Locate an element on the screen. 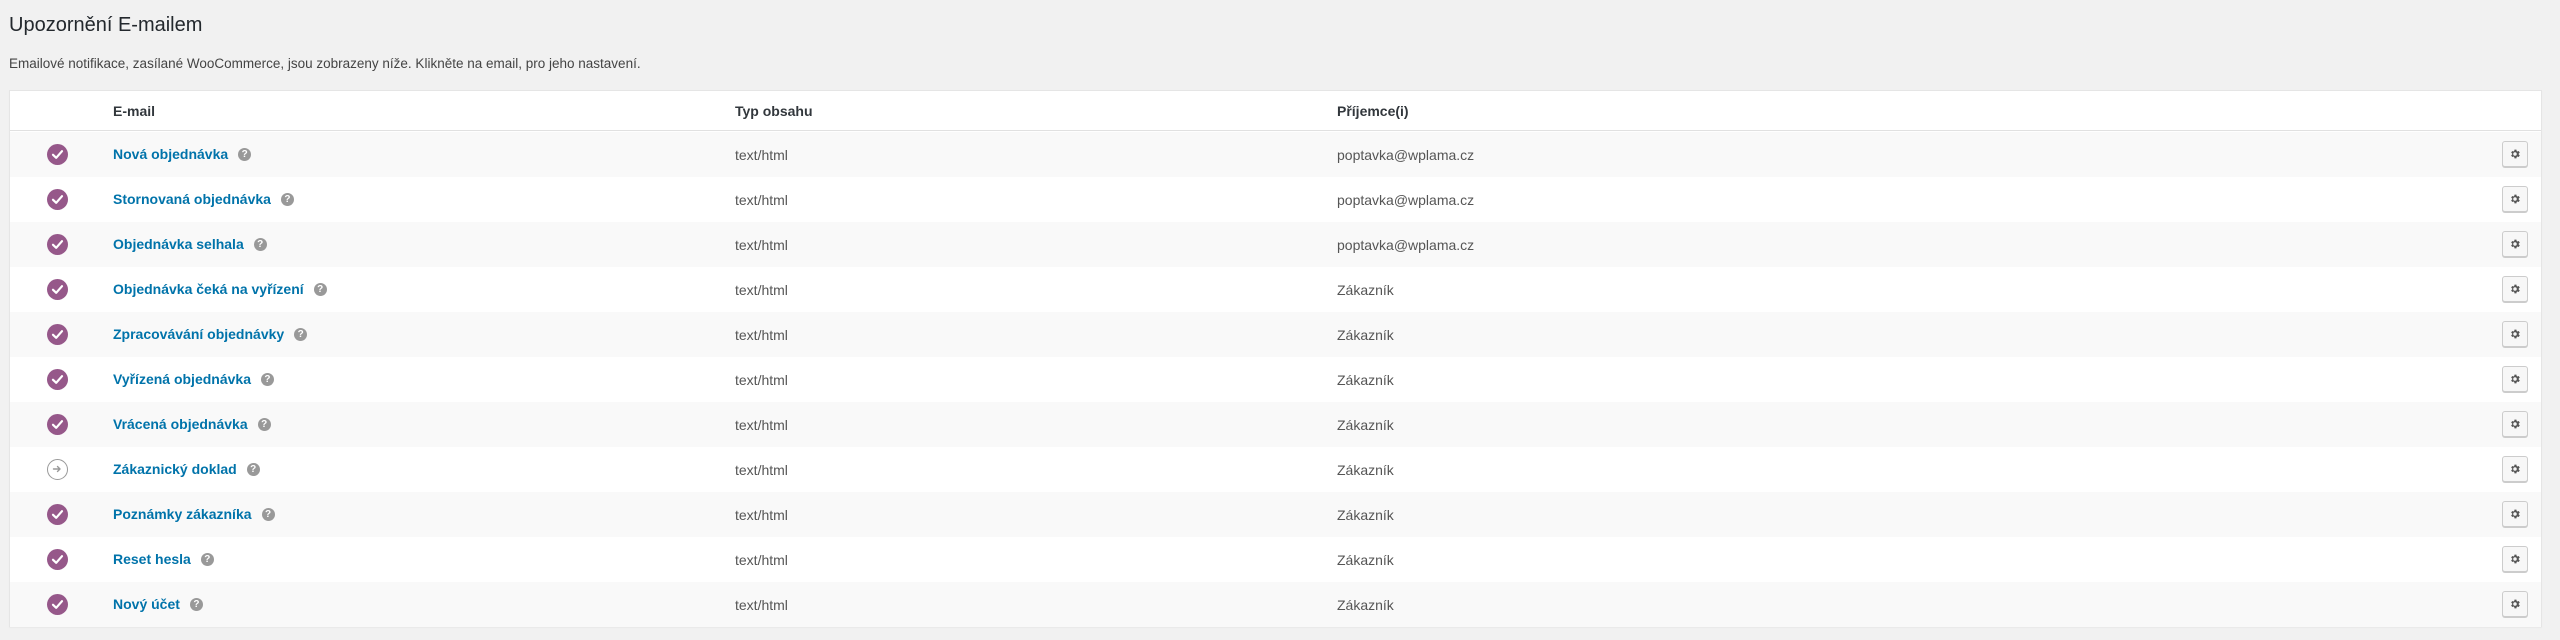  table-row: Vrácená objednávka? text/html Zákazník is located at coordinates (1275, 424).